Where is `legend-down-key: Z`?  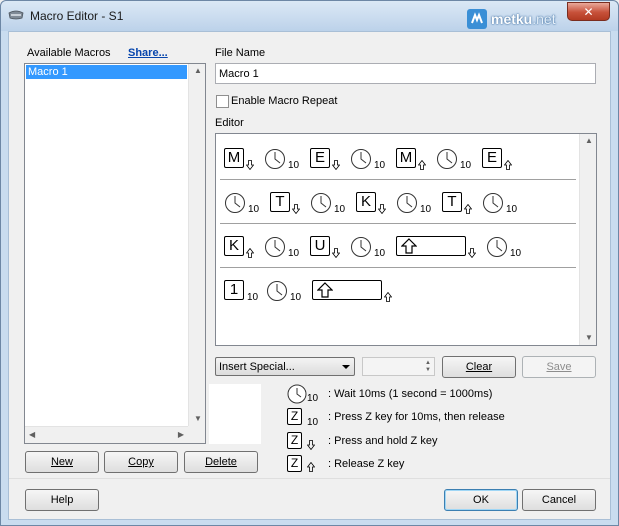
legend-down-key: Z is located at coordinates (294, 440).